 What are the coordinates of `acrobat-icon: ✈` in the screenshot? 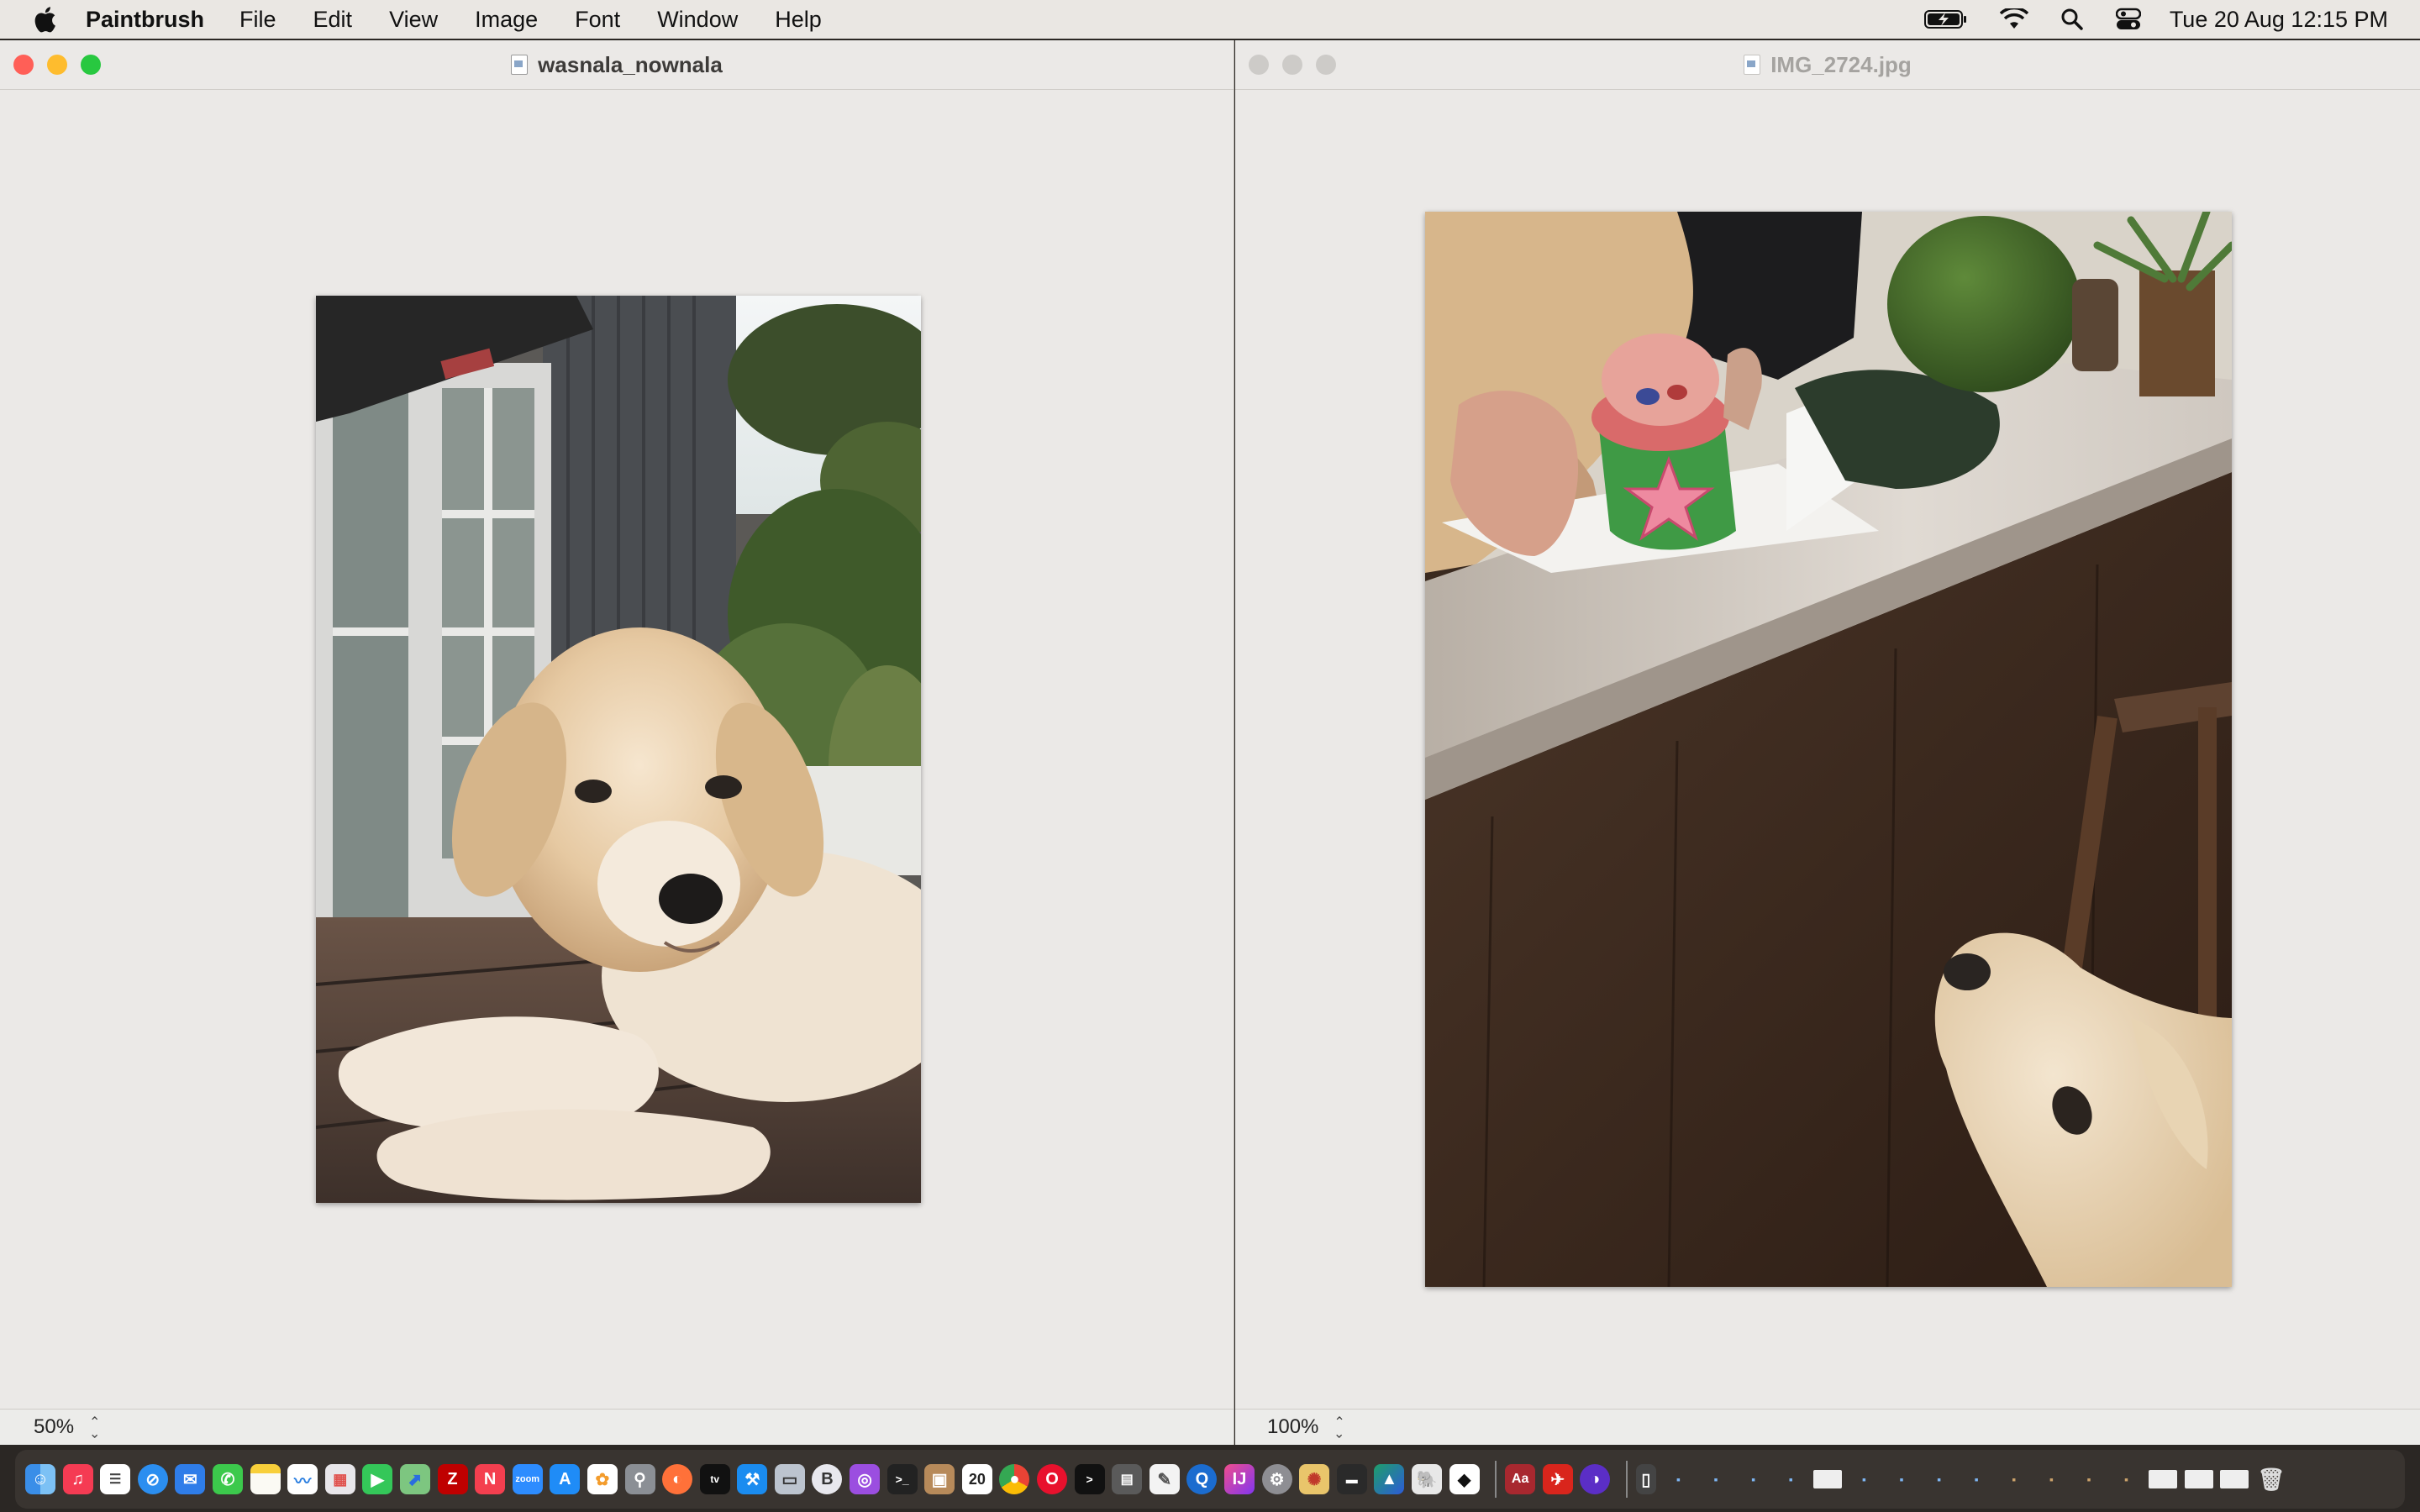 It's located at (1558, 1479).